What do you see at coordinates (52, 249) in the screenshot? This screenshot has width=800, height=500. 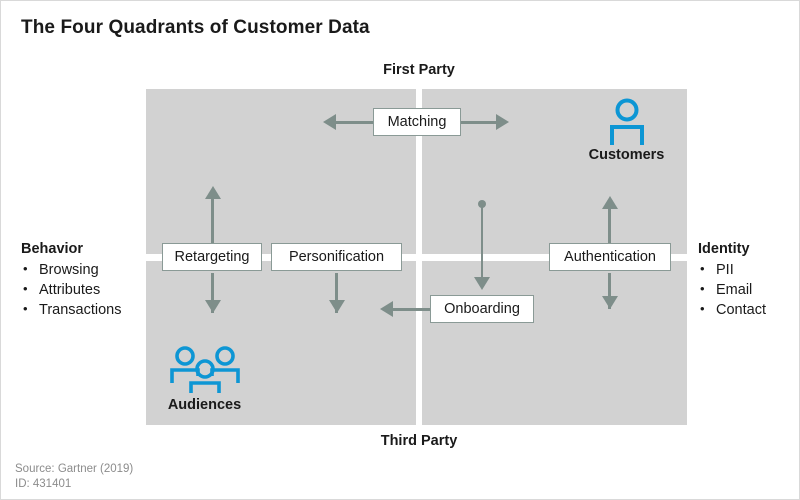 I see `behavior-heading: Behavior` at bounding box center [52, 249].